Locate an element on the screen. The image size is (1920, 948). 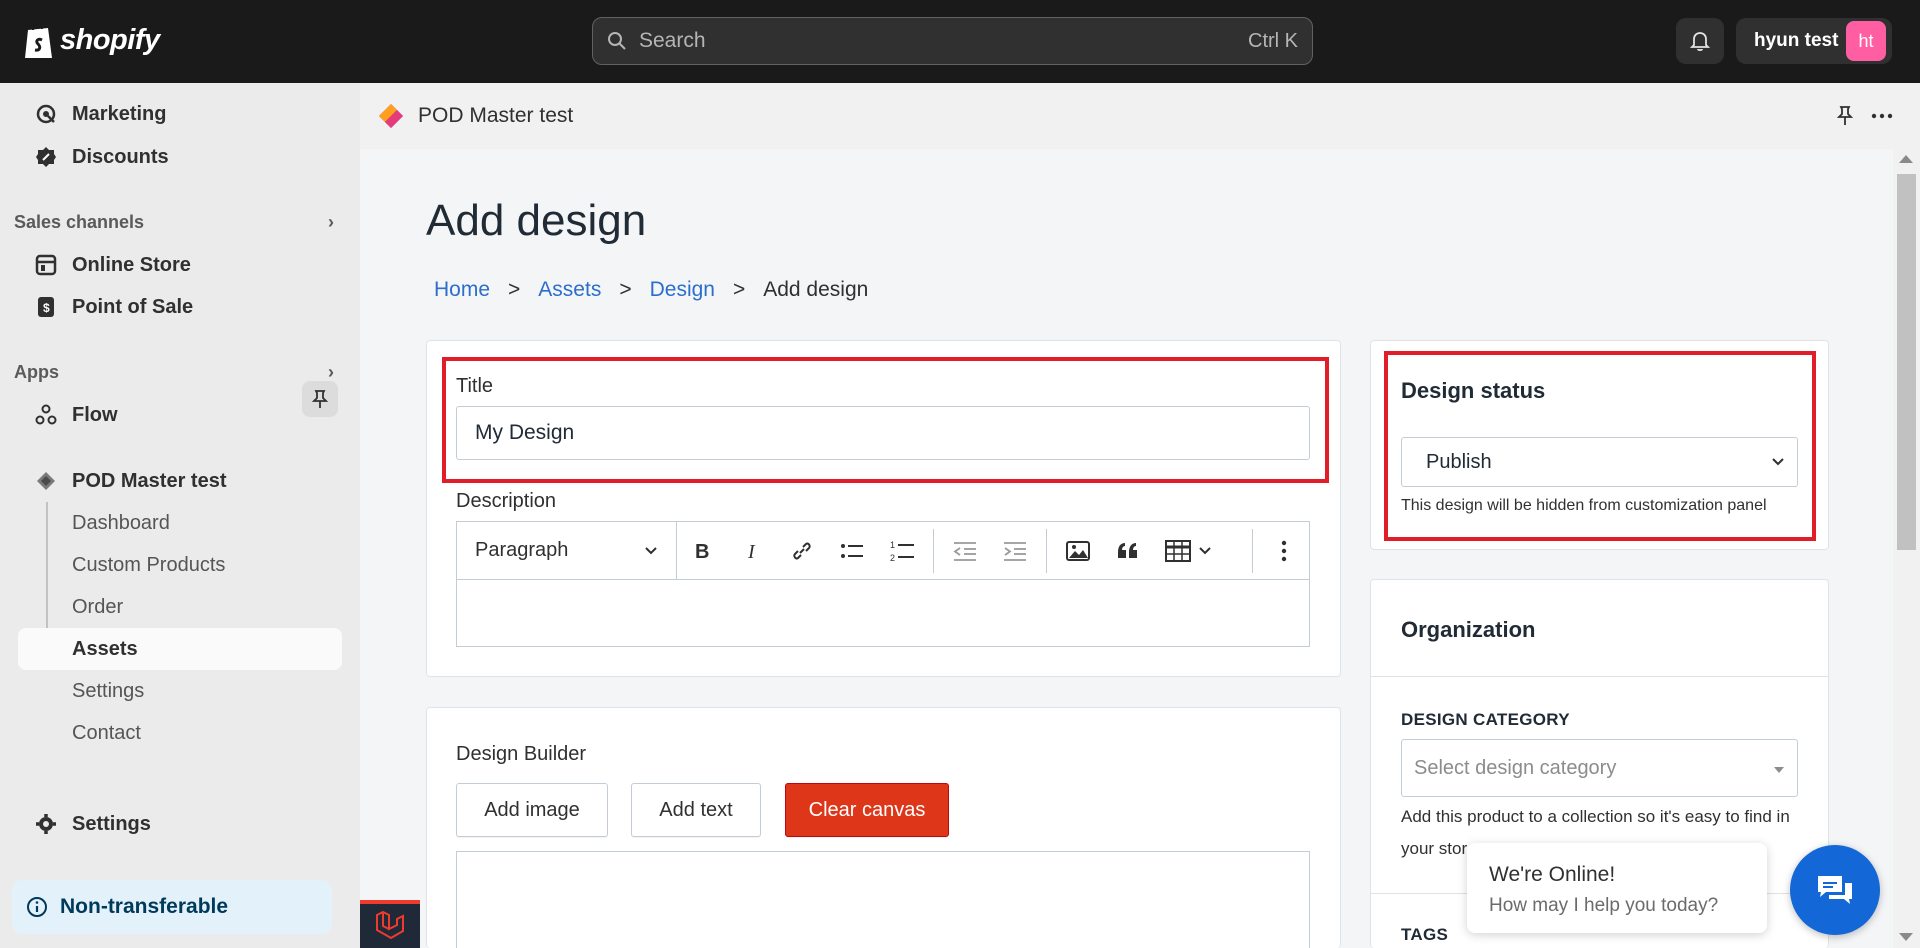
chevron-down-icon is located at coordinates (651, 550).